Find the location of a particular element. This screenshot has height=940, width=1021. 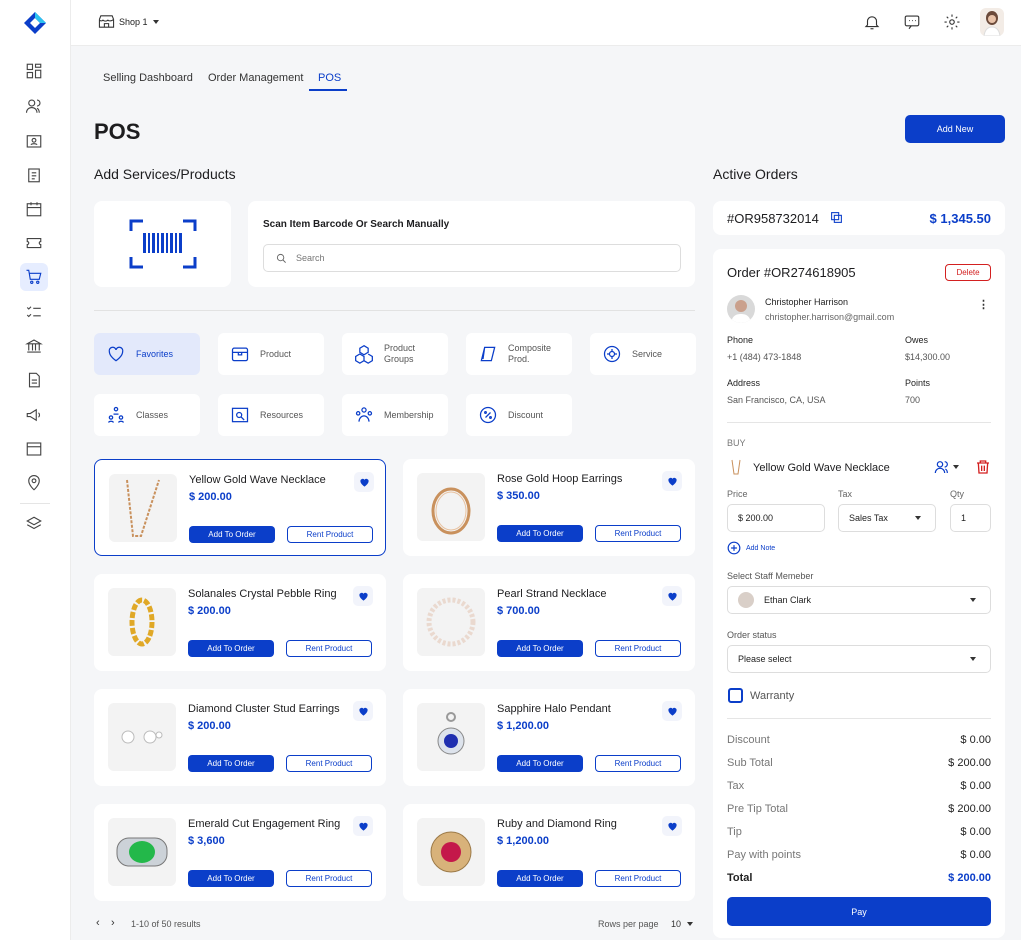

cart-icon is located at coordinates (34, 277).